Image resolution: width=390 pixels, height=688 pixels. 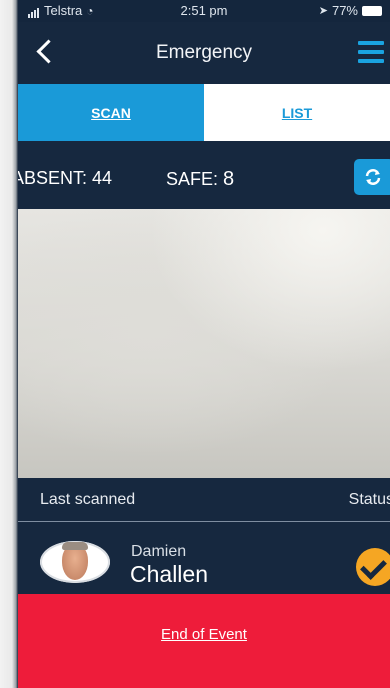 I want to click on status-right: ➤ 77%, so click(x=350, y=10).